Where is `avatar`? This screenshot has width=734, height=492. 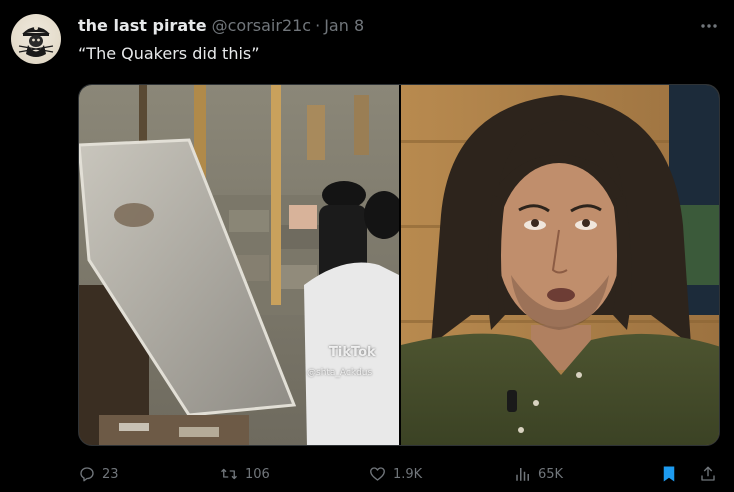
avatar is located at coordinates (36, 39).